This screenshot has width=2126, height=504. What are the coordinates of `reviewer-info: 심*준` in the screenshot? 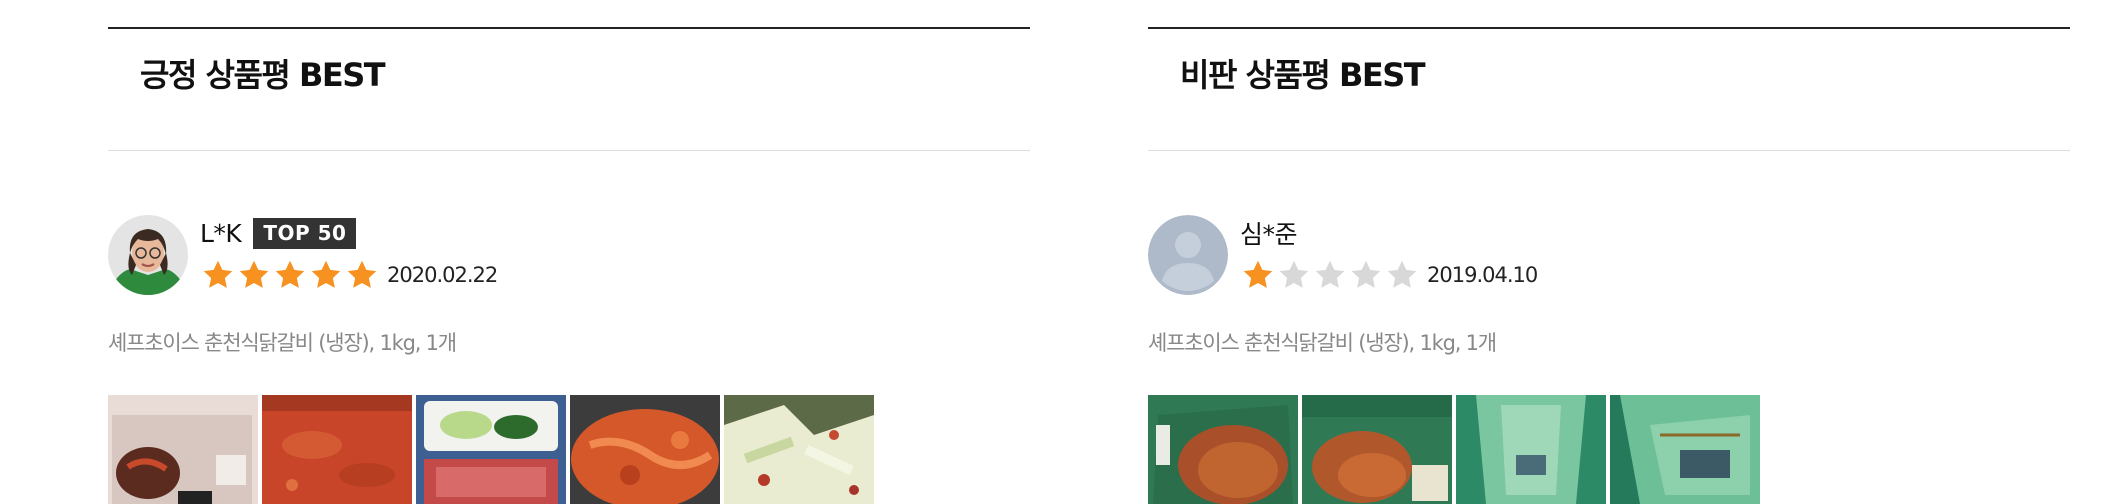 It's located at (1269, 233).